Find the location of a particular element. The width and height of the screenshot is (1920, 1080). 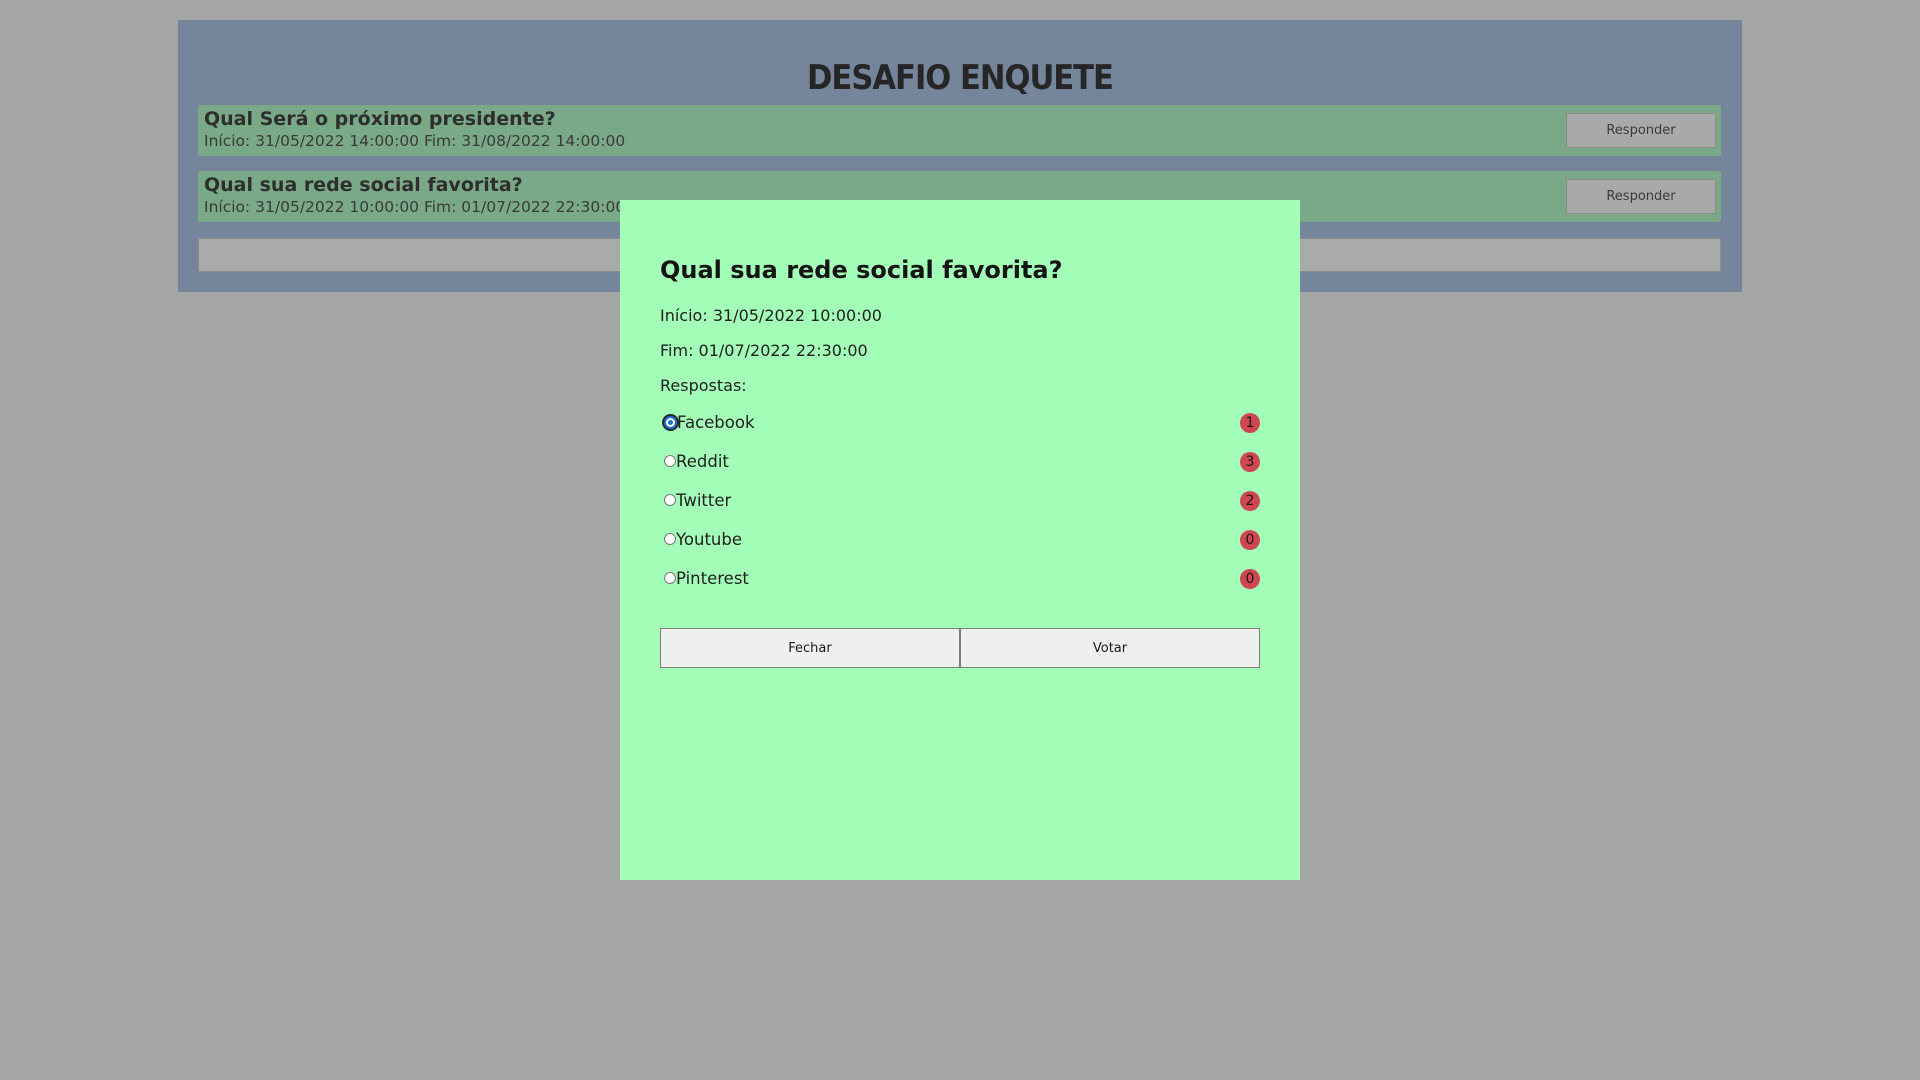

answer-label: Youtube is located at coordinates (709, 539).